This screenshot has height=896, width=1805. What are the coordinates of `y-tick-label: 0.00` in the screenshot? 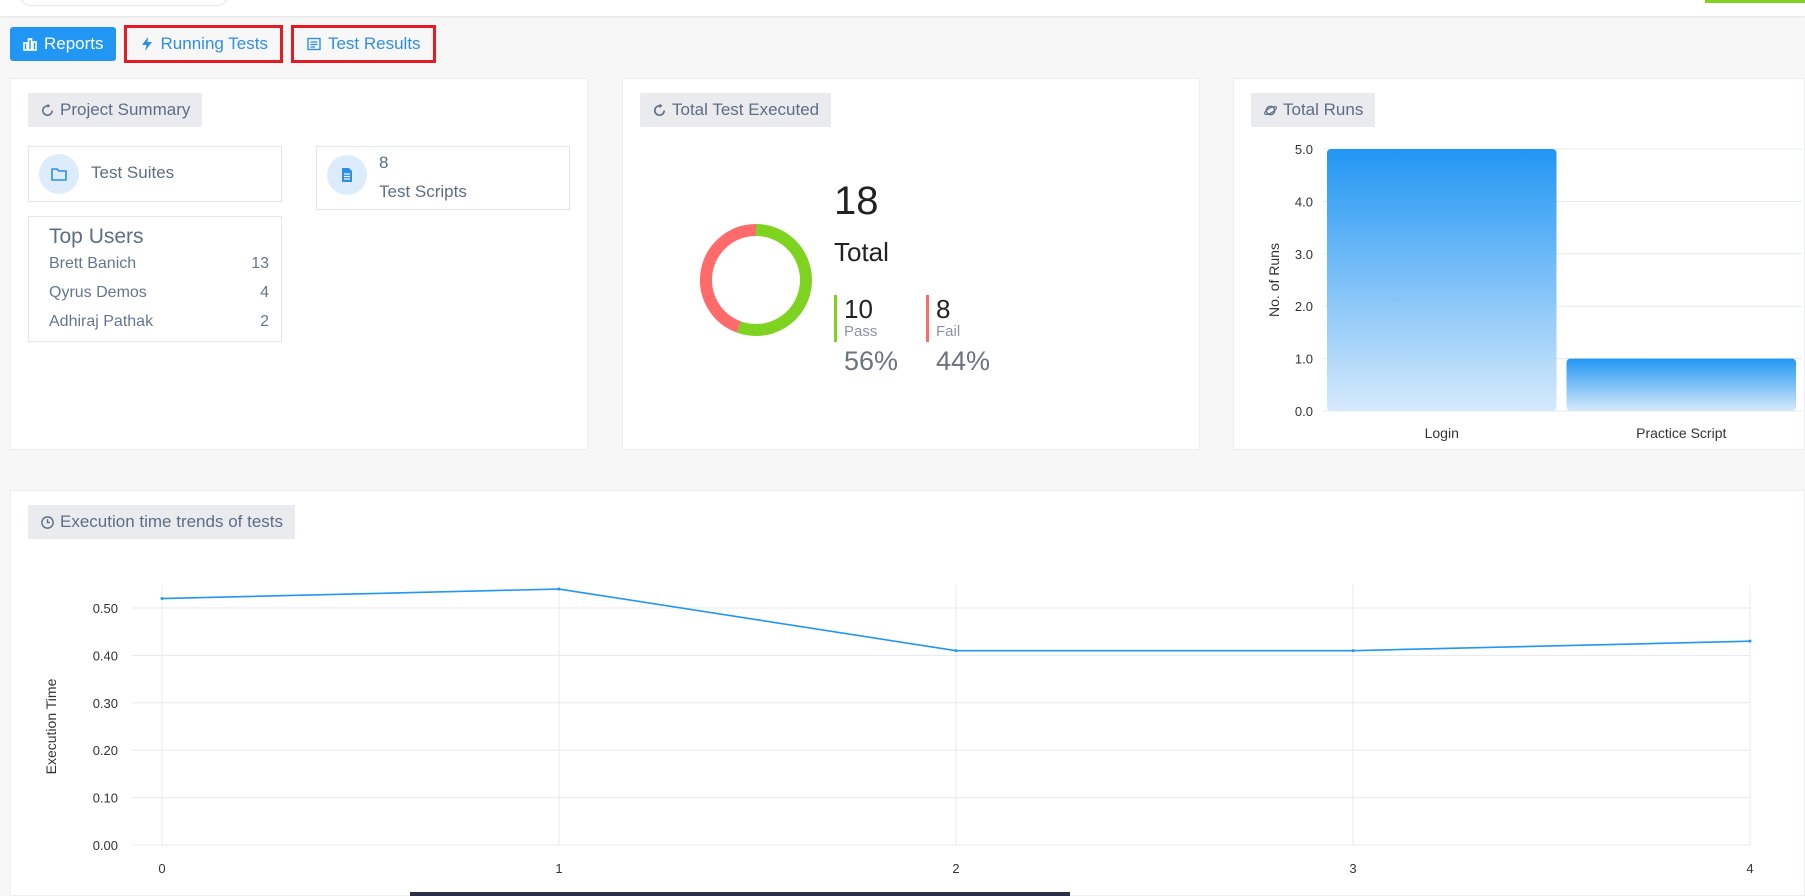 It's located at (105, 845).